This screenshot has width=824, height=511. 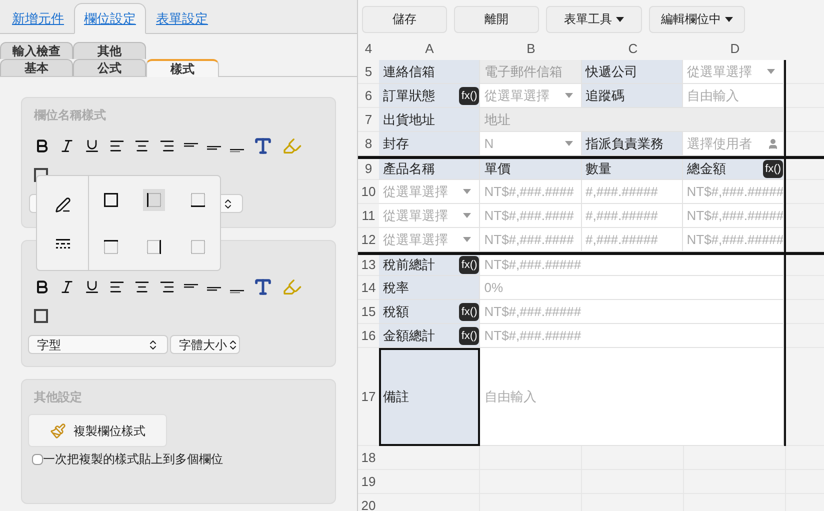 I want to click on field-label: 追蹤碼, so click(x=605, y=95).